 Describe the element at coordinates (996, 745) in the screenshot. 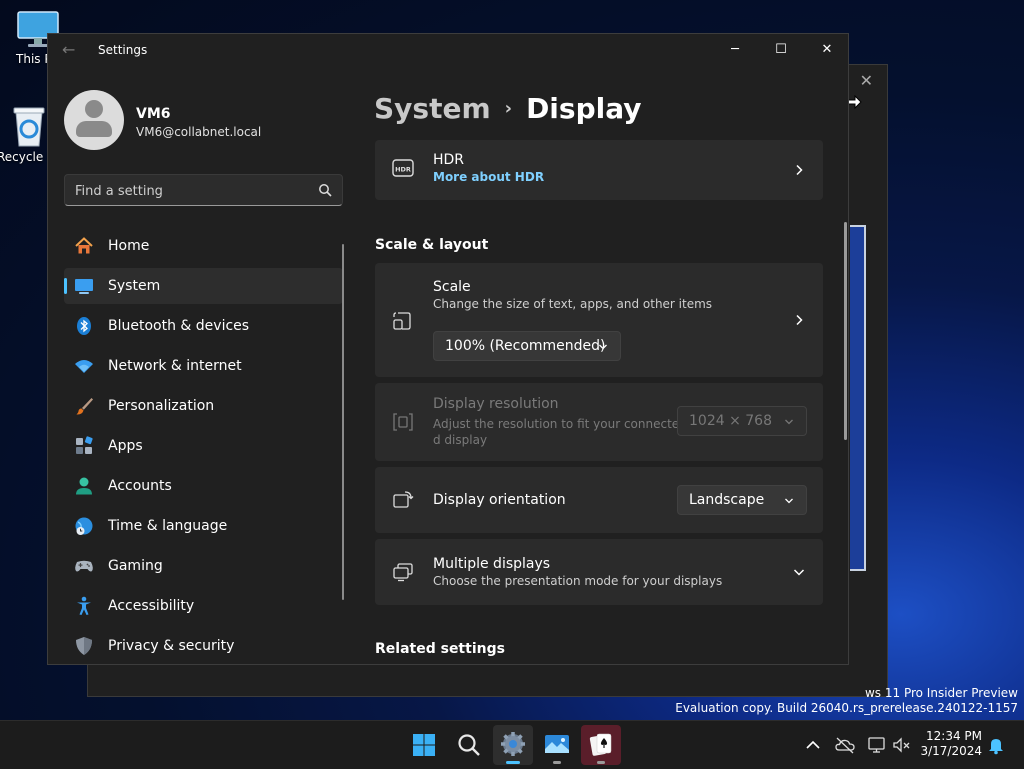

I see `notification-bell-icon` at that location.